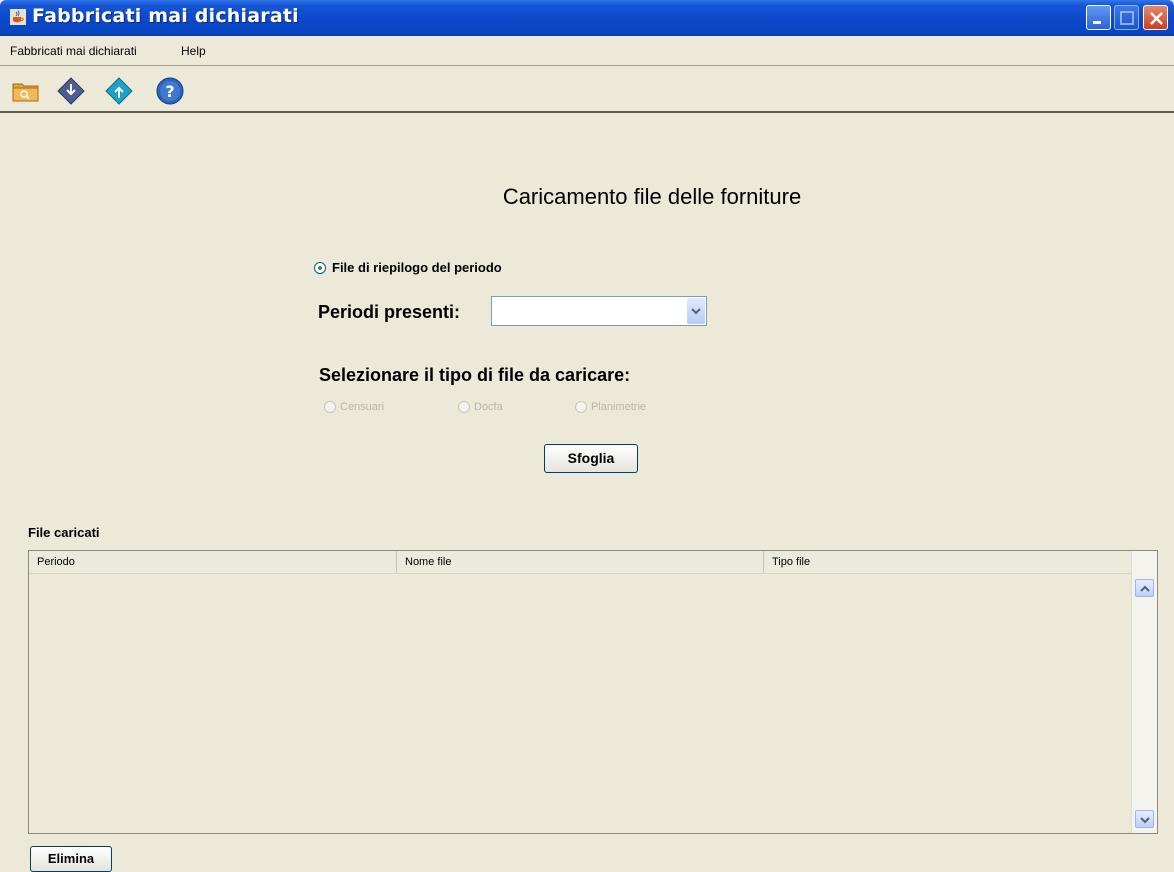 This screenshot has width=1174, height=872. I want to click on radio-planimetrie-label: Planimetrie, so click(619, 407).